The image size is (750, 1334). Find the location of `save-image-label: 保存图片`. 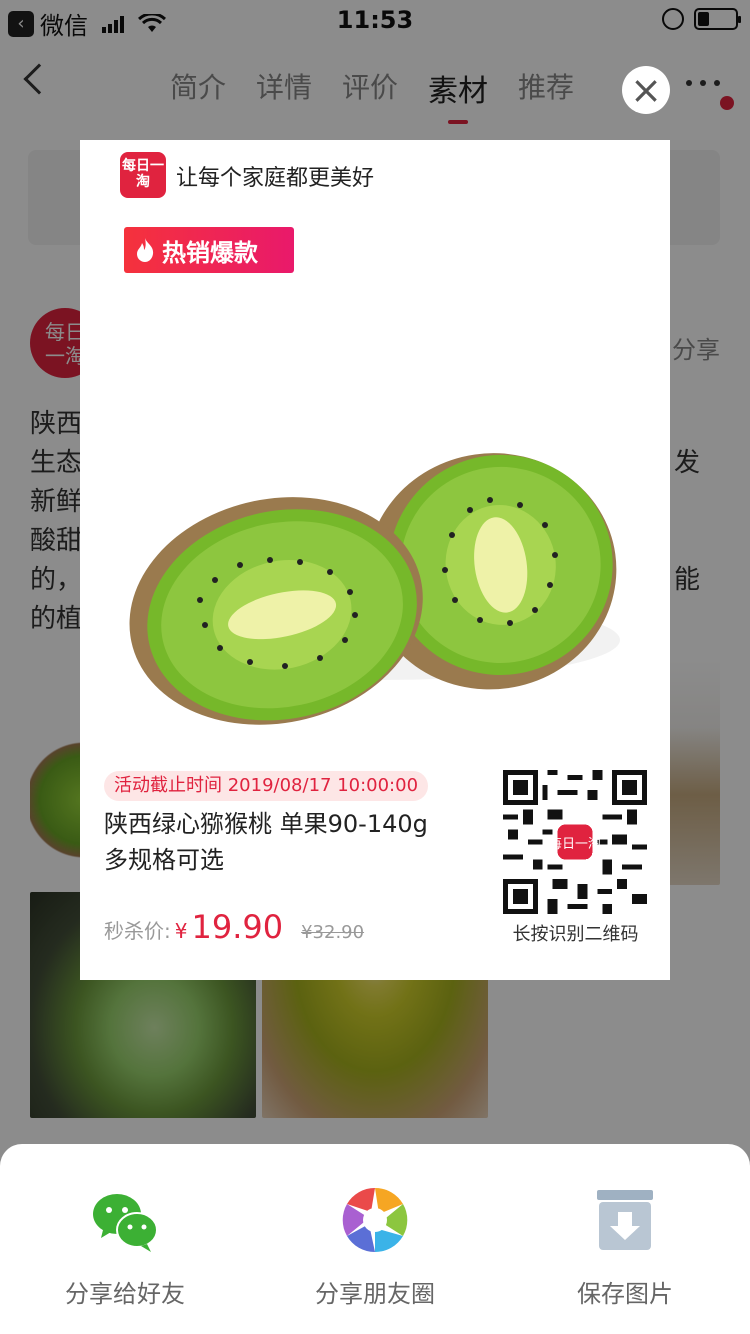

save-image-label: 保存图片 is located at coordinates (625, 1294).